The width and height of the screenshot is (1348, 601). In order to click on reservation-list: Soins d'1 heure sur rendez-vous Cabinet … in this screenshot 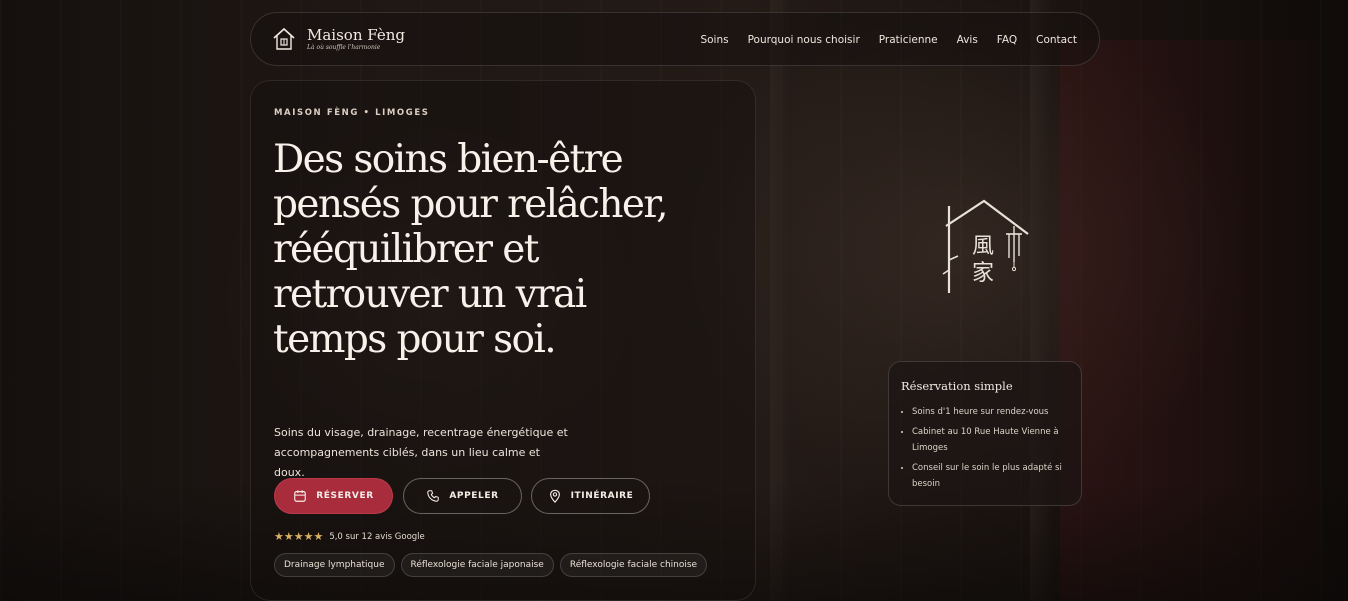, I will do `click(993, 450)`.